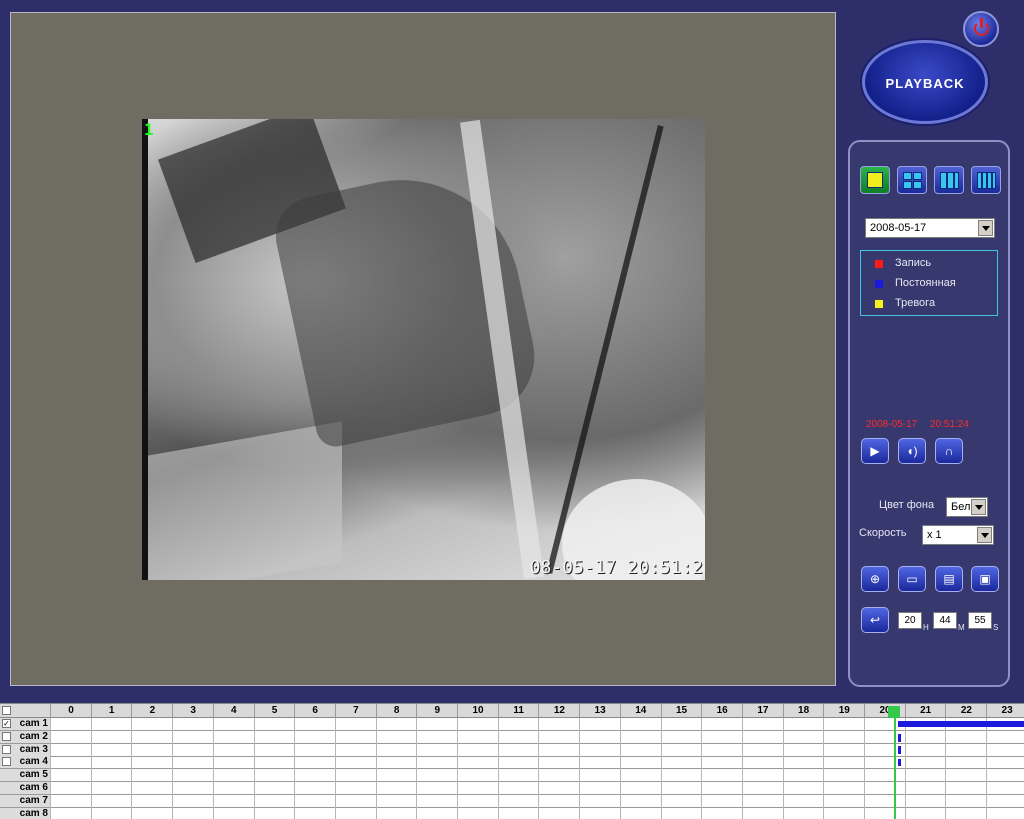 The width and height of the screenshot is (1024, 819). What do you see at coordinates (512, 788) in the screenshot?
I see `camera-row: cam 6` at bounding box center [512, 788].